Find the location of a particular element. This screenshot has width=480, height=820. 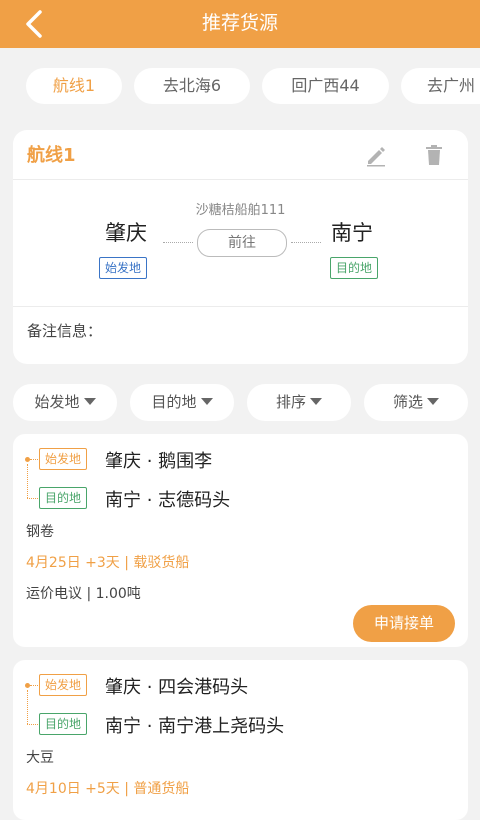

filter-sort: 排序 is located at coordinates (299, 402).